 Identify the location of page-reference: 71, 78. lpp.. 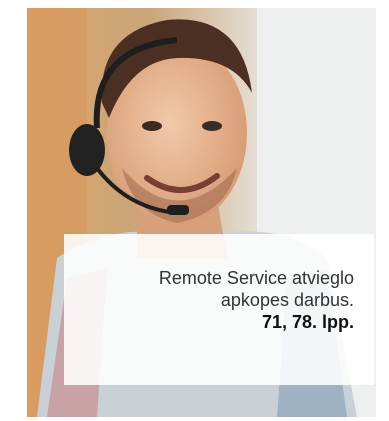
(307, 322).